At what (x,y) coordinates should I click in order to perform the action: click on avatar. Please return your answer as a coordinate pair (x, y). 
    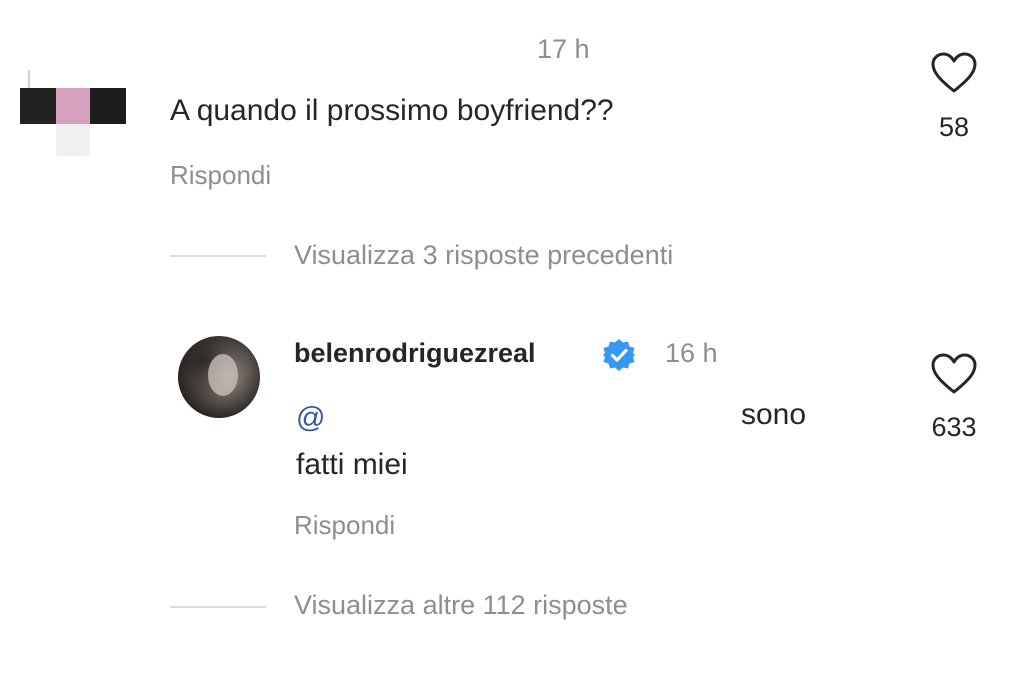
    Looking at the image, I should click on (219, 377).